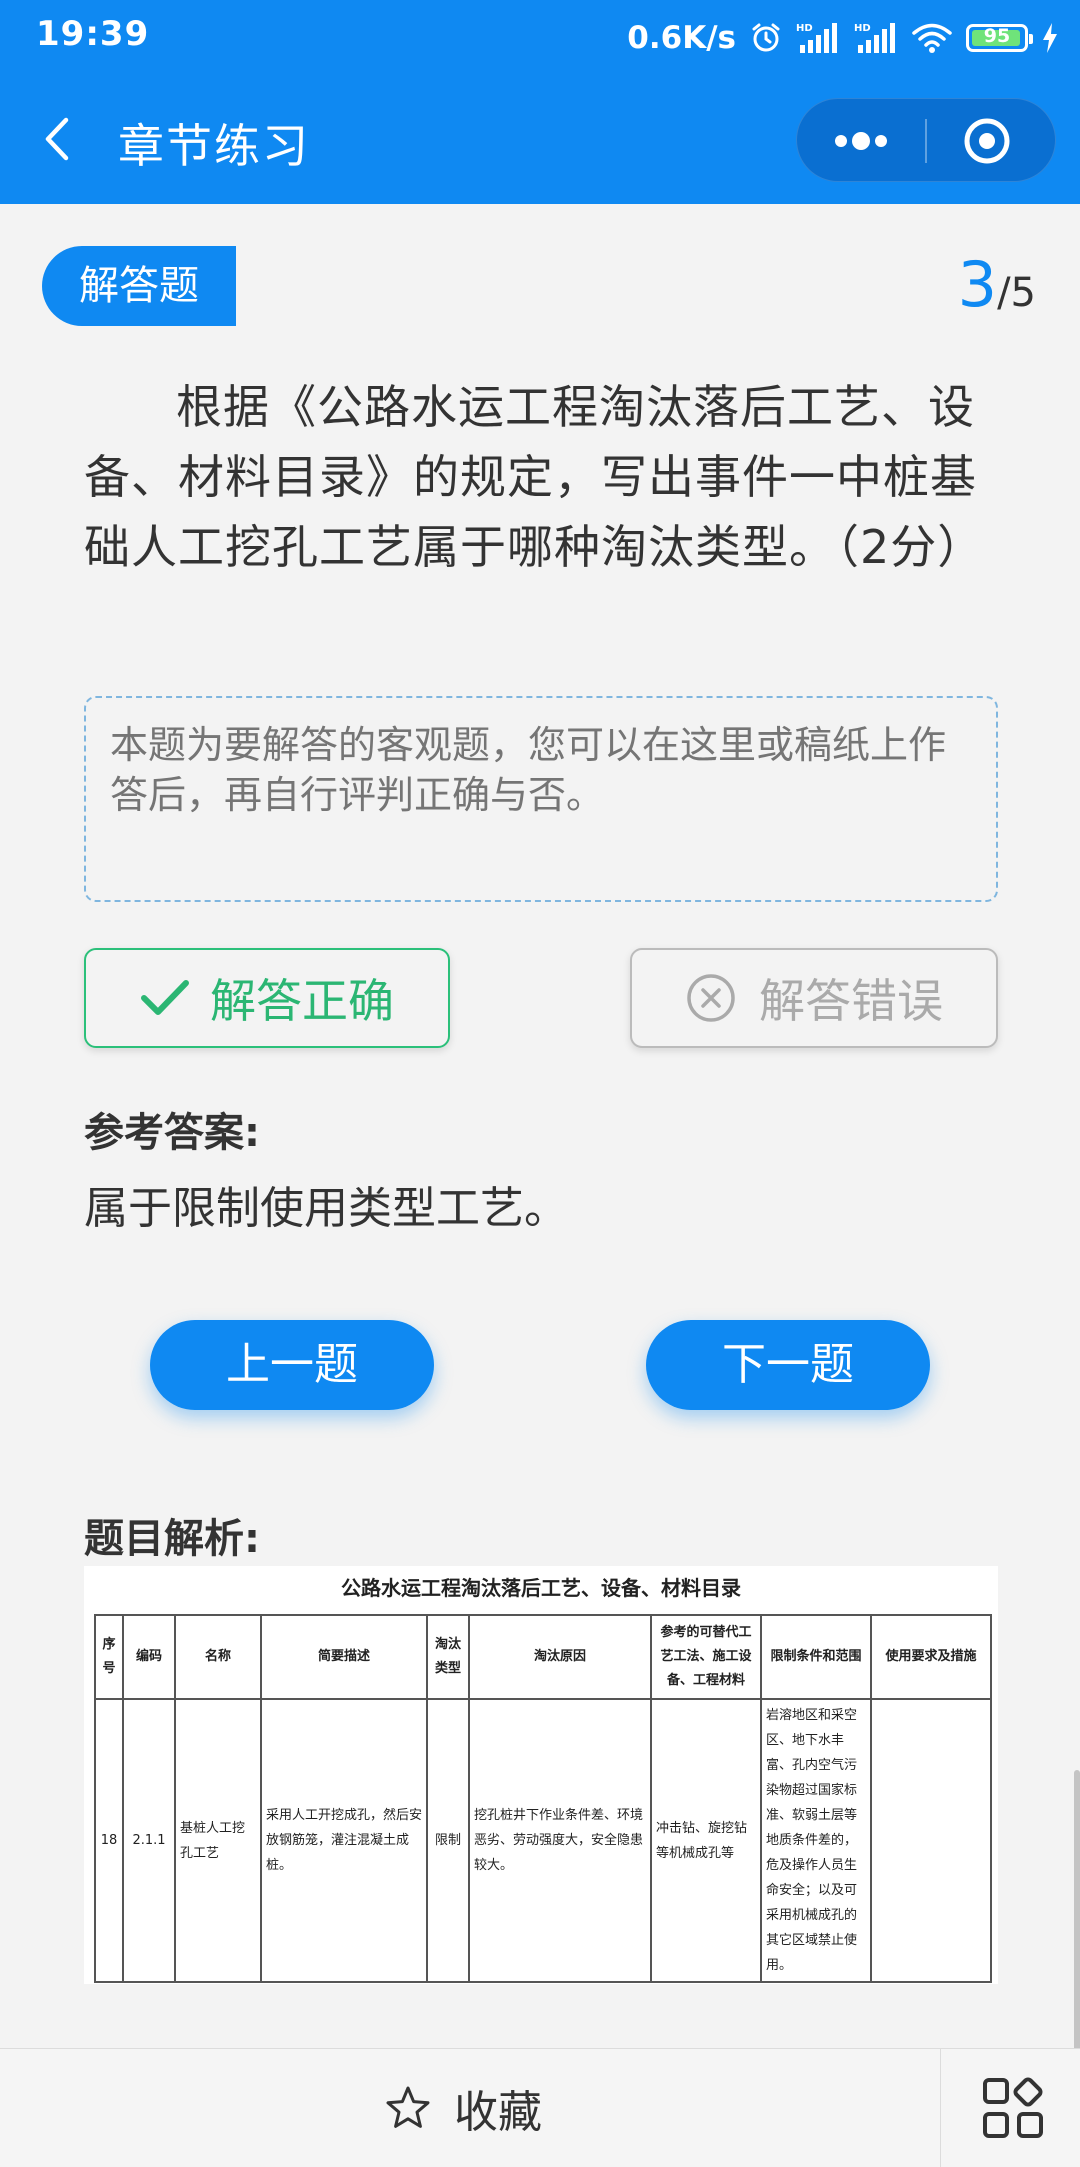 The height and width of the screenshot is (2167, 1080). Describe the element at coordinates (1013, 2108) in the screenshot. I see `grid-icon` at that location.